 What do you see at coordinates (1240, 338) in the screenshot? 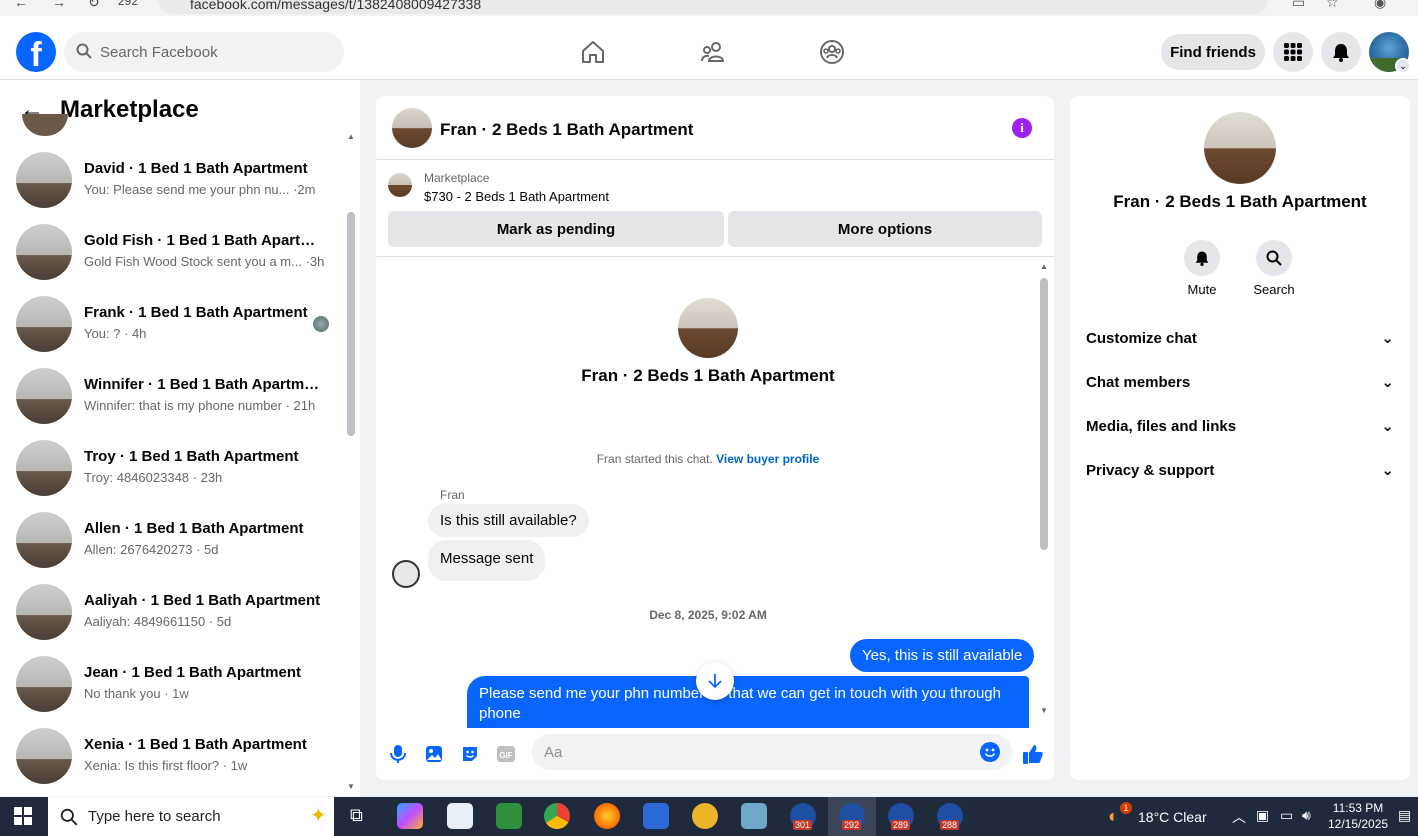
I see `customize-chat-row: Customize chat ⌄` at bounding box center [1240, 338].